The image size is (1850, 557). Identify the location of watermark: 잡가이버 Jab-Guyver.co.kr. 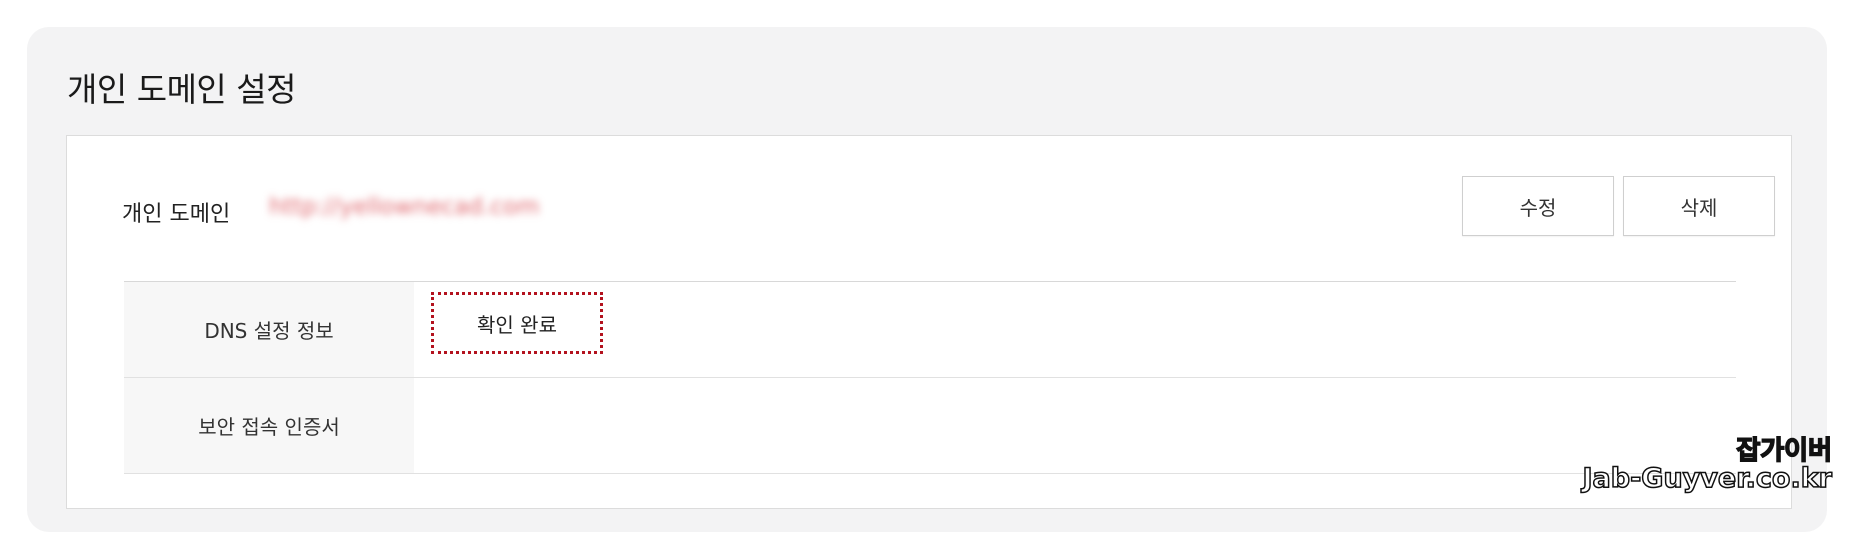
(1707, 465).